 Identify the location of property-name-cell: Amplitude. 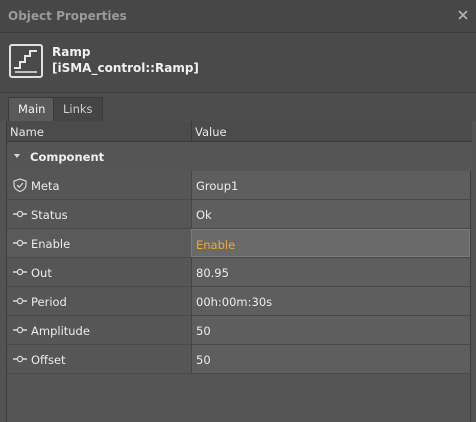
(99, 330).